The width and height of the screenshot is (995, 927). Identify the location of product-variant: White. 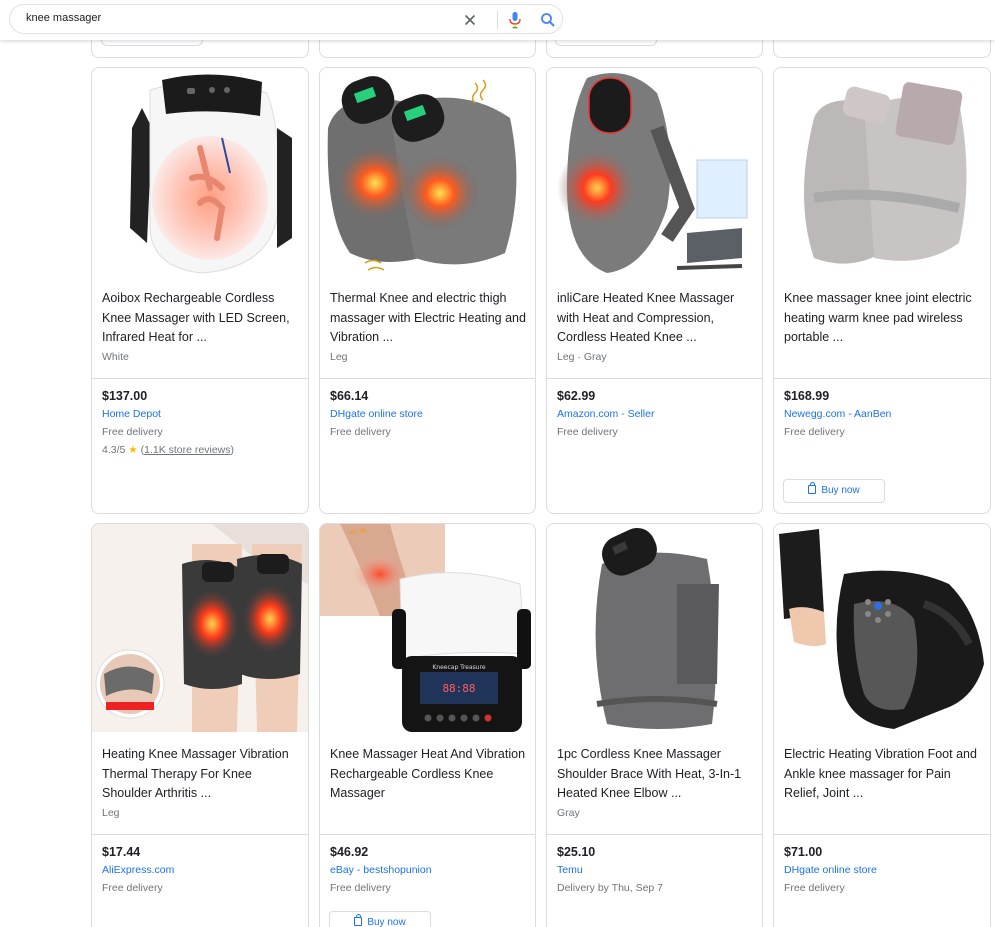
(115, 357).